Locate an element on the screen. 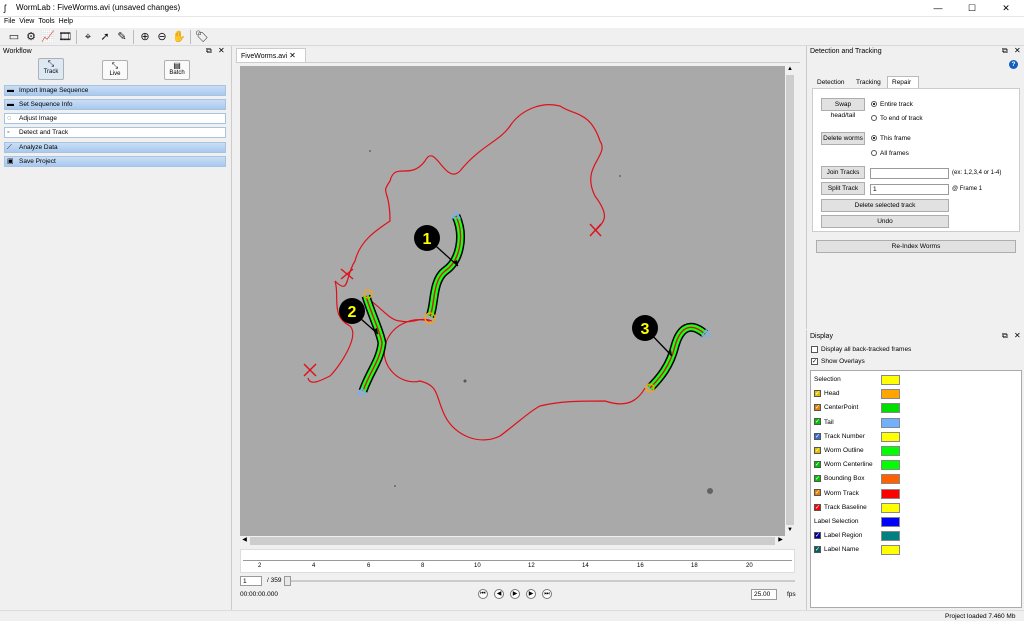  display-back-tracked-checkbox: Display all back-tracked frames is located at coordinates (861, 349).